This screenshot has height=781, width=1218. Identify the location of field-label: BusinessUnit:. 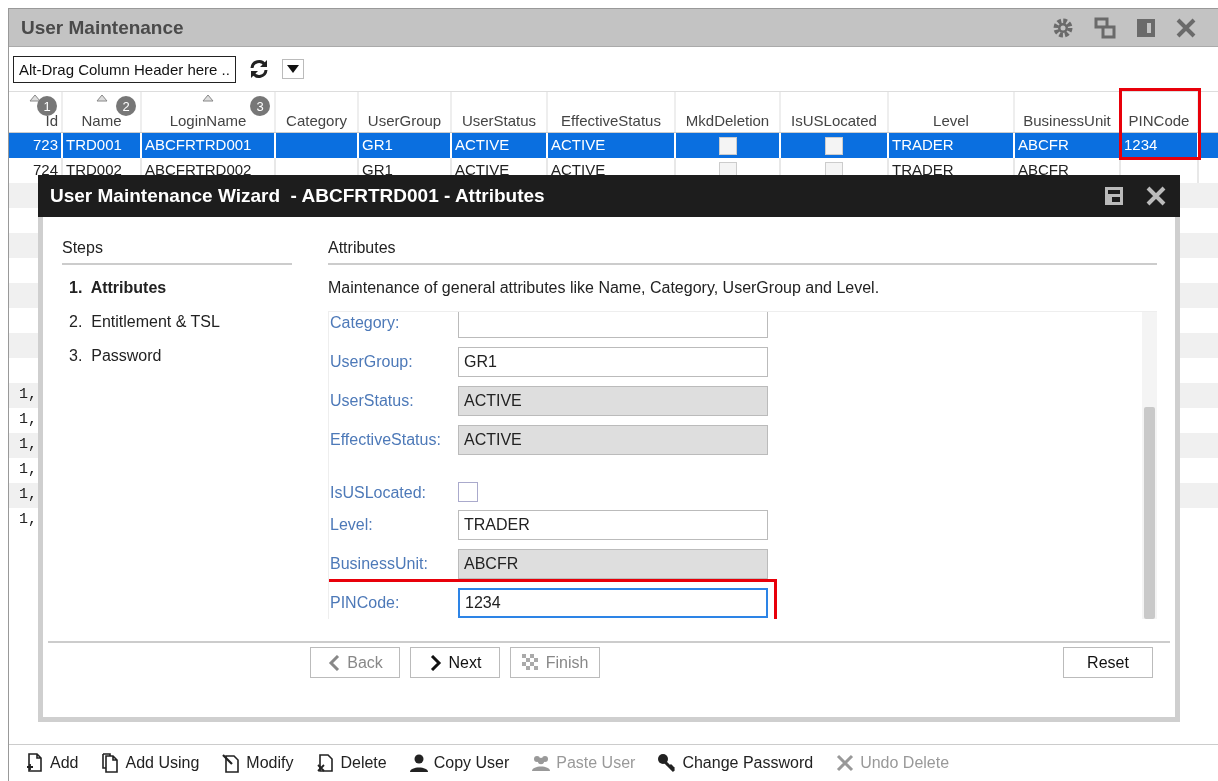
(379, 563).